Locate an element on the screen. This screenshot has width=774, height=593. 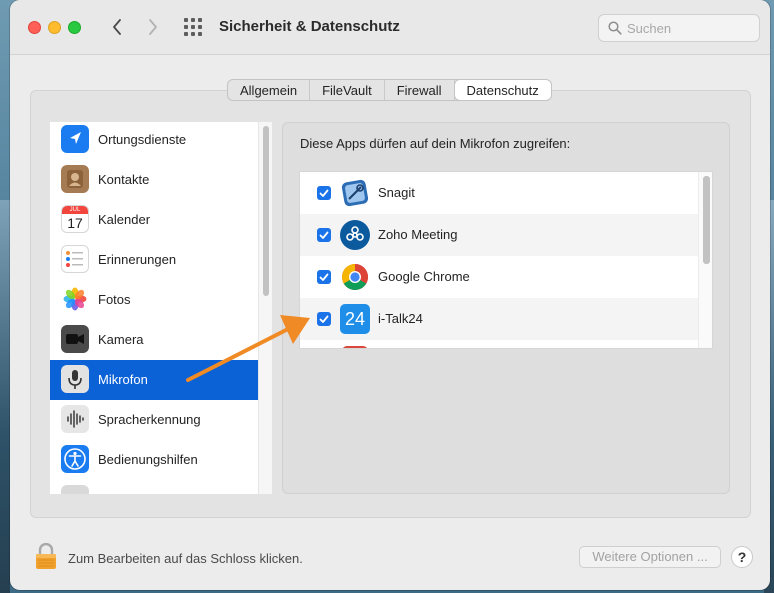
italk24-icon-text: 24 is located at coordinates (355, 319).